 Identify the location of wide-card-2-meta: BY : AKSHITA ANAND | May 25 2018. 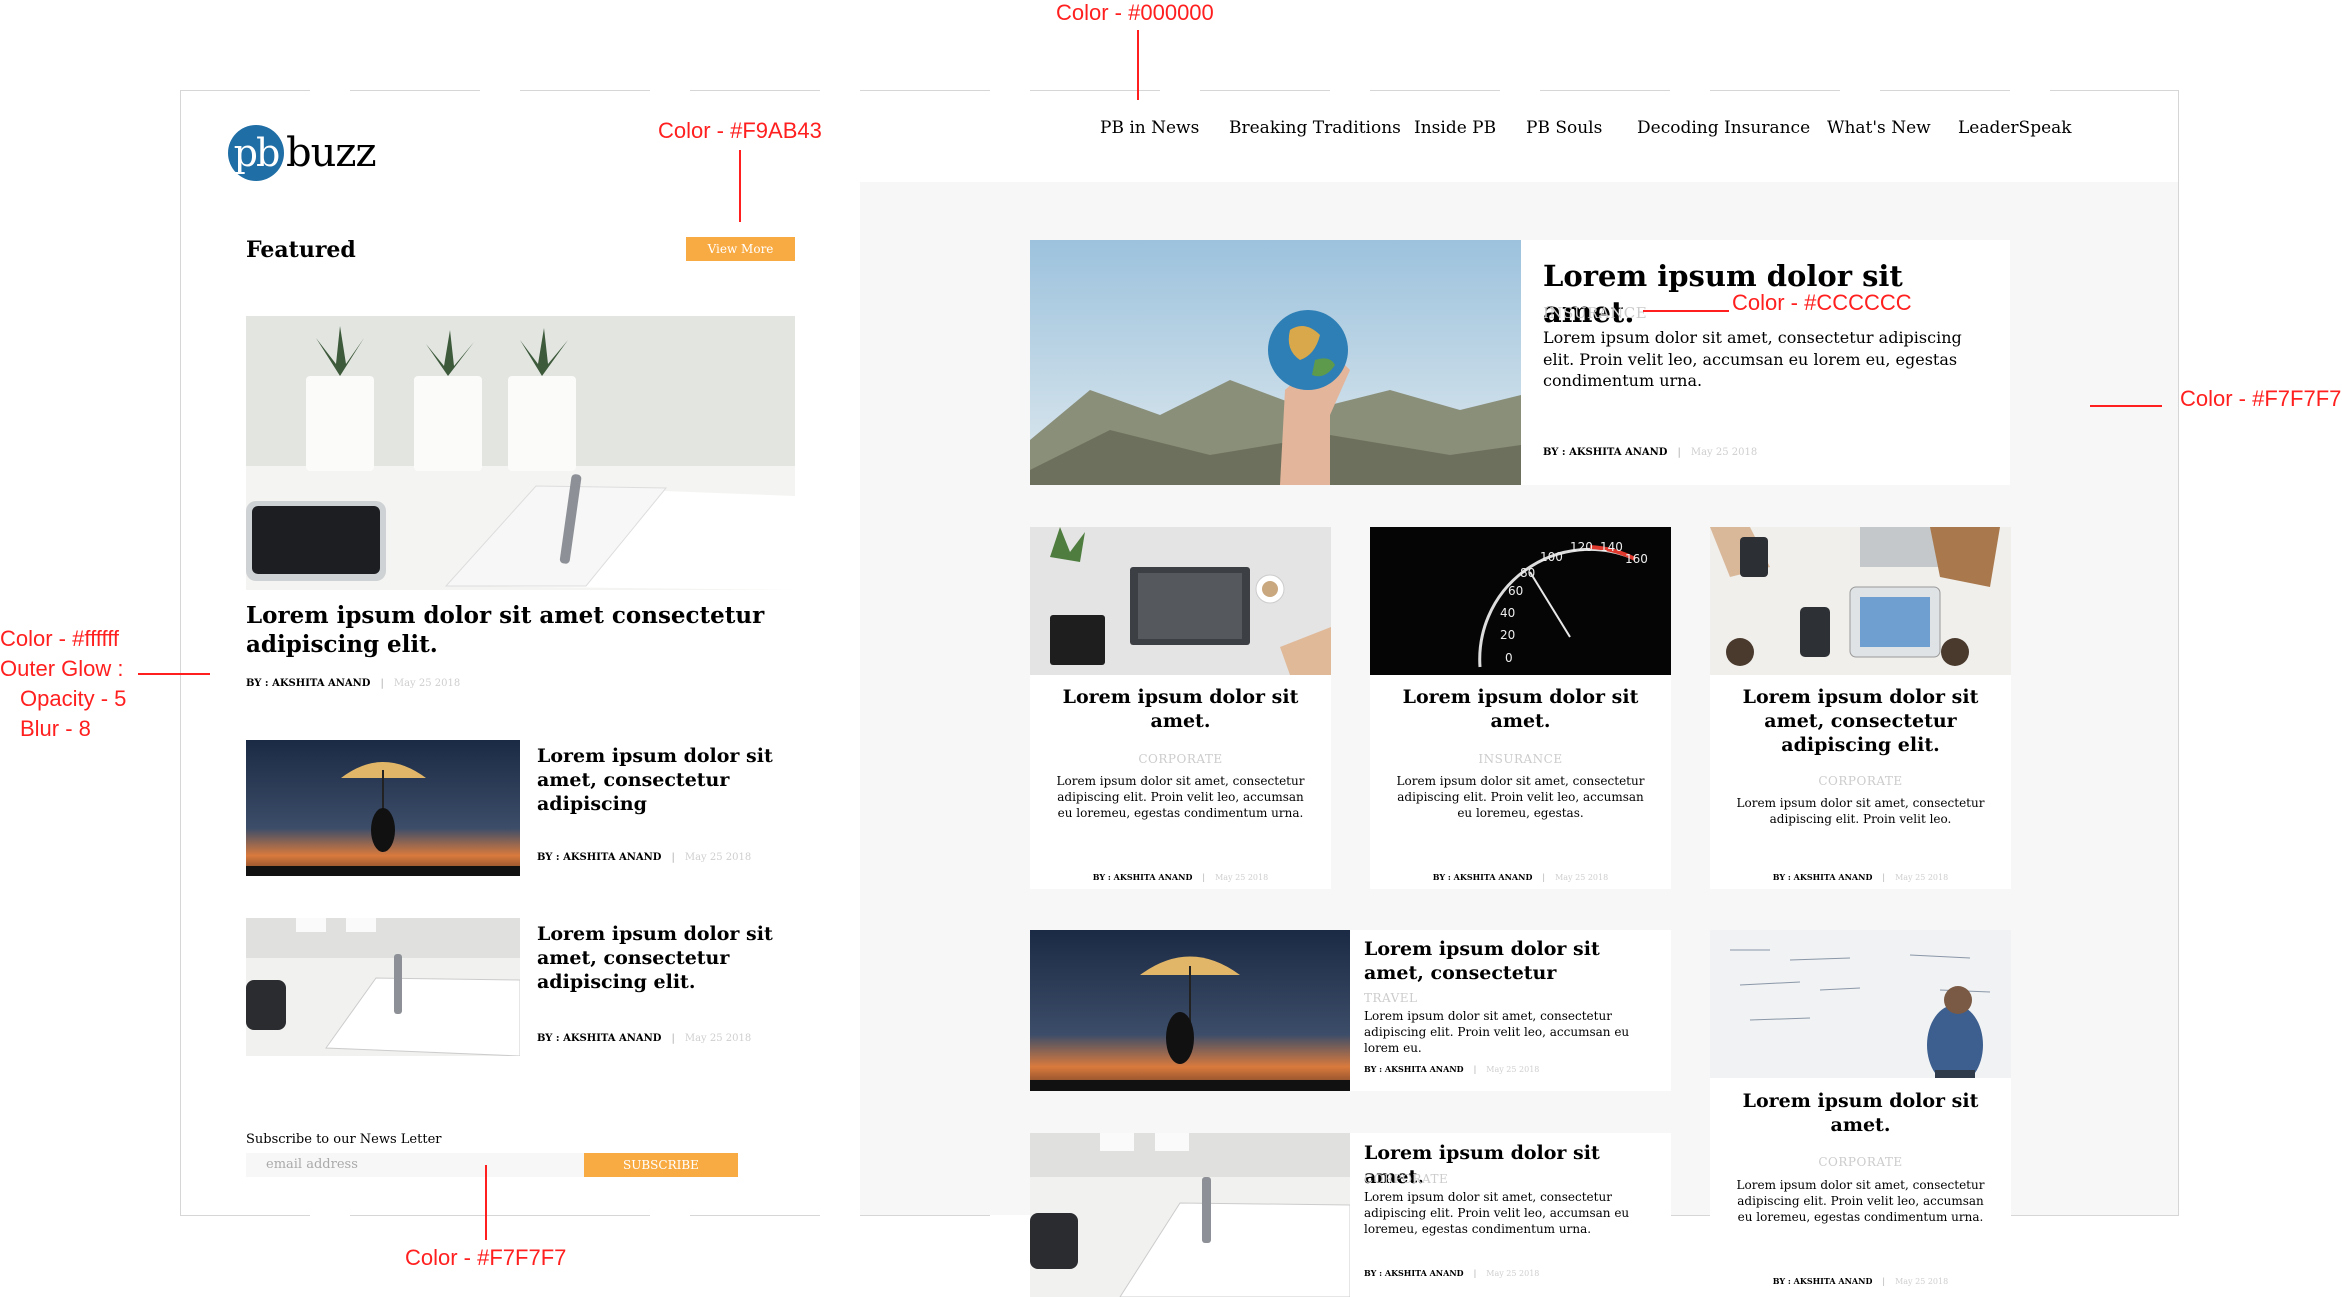
(1452, 1273).